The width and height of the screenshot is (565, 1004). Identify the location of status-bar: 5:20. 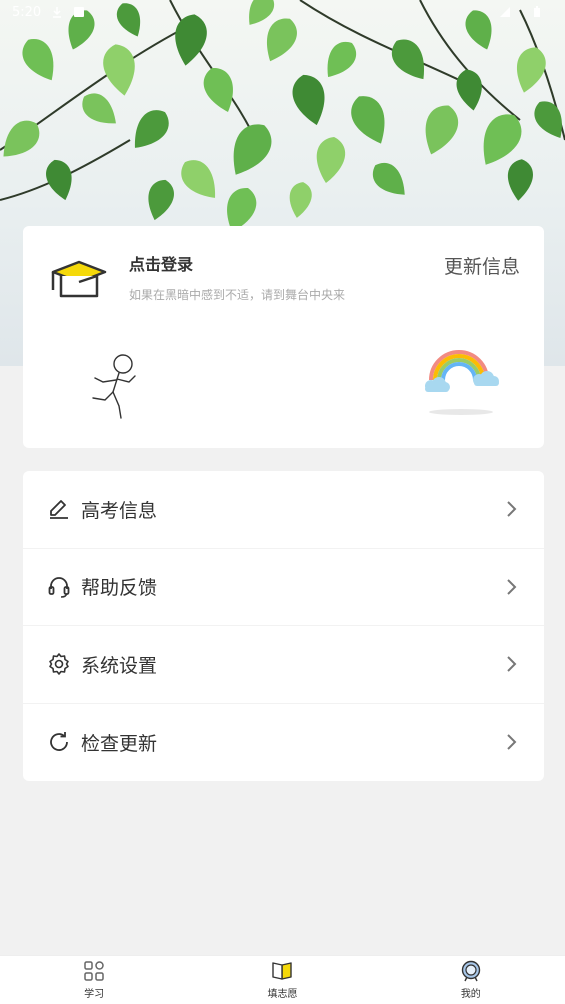
(282, 12).